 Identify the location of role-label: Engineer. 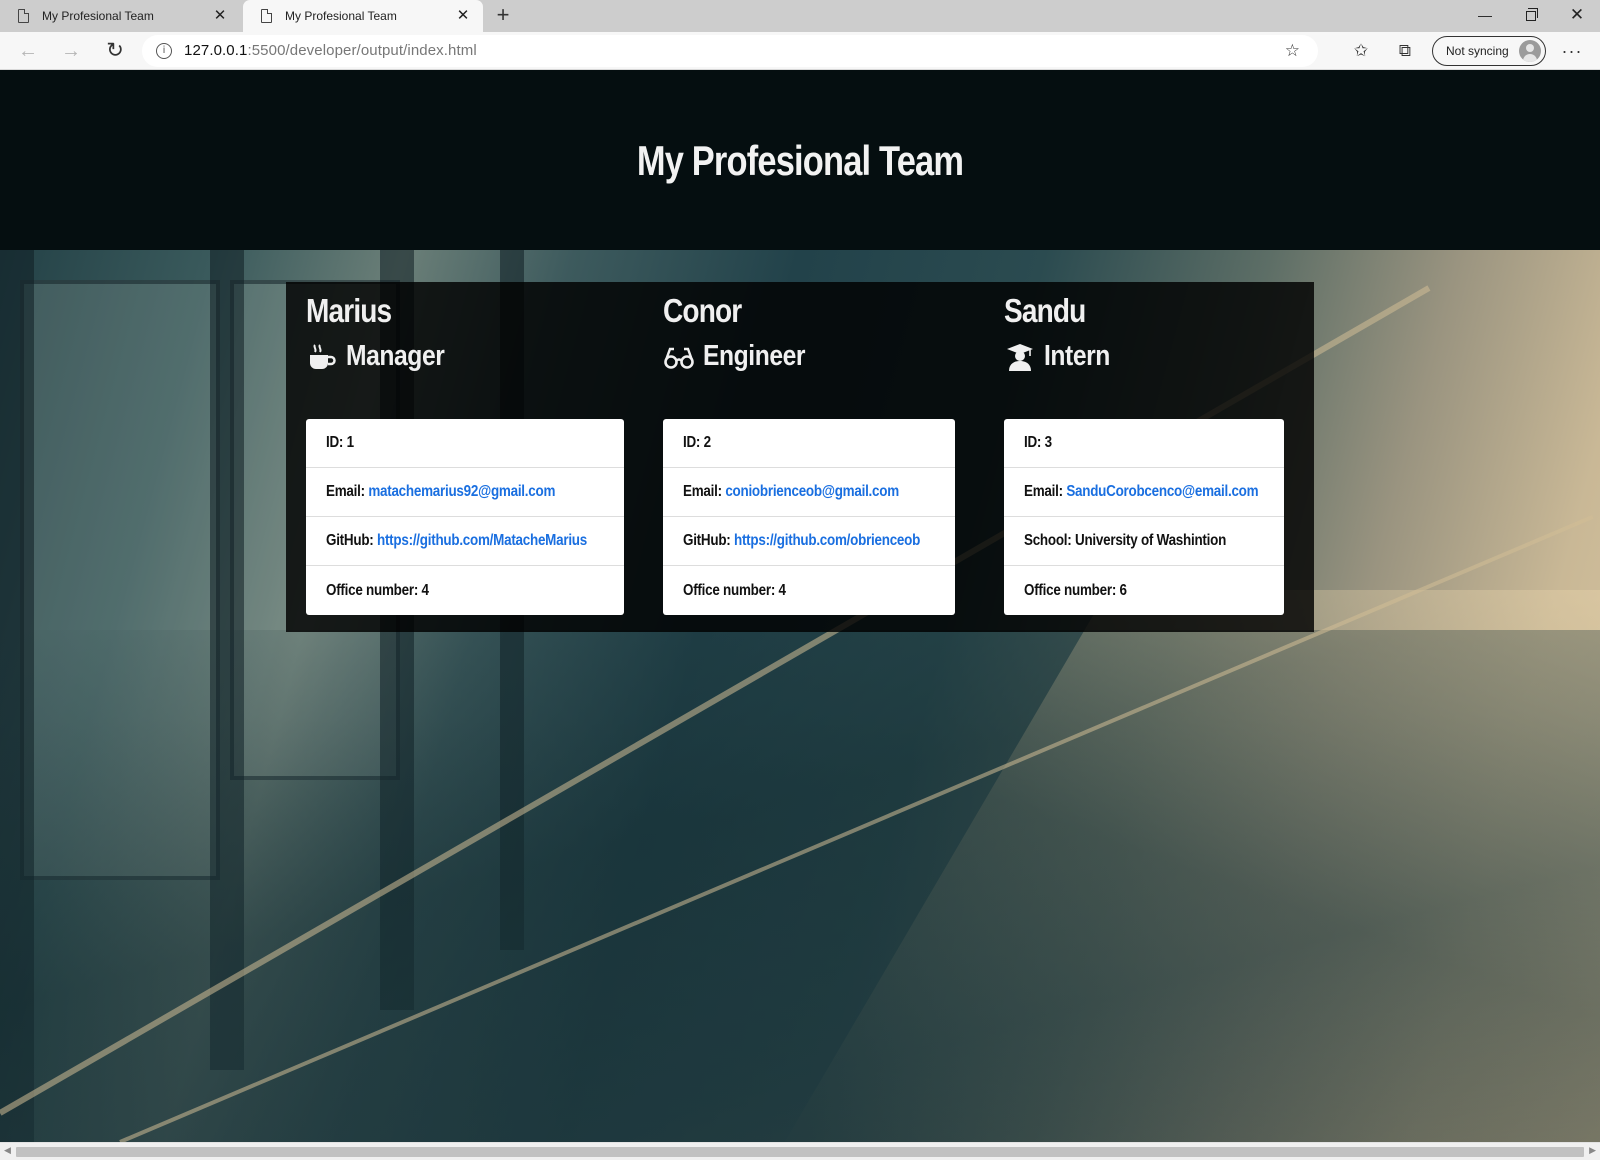
(754, 356).